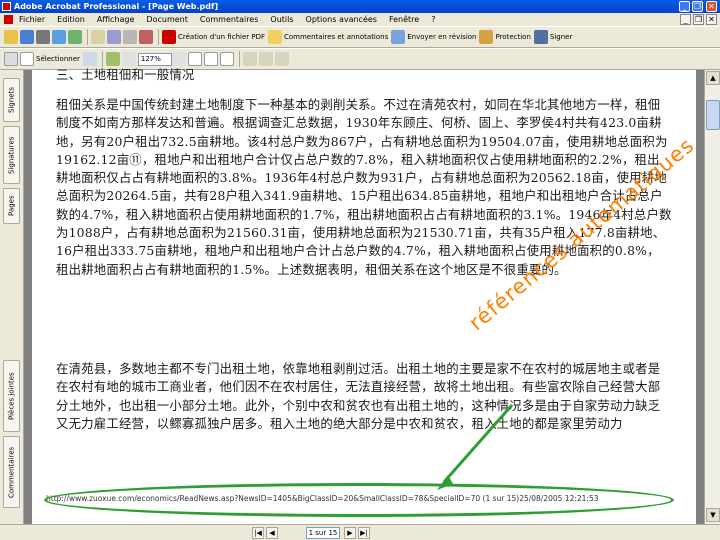 Image resolution: width=720 pixels, height=540 pixels. I want to click on scroll-down-button: ▼, so click(713, 515).